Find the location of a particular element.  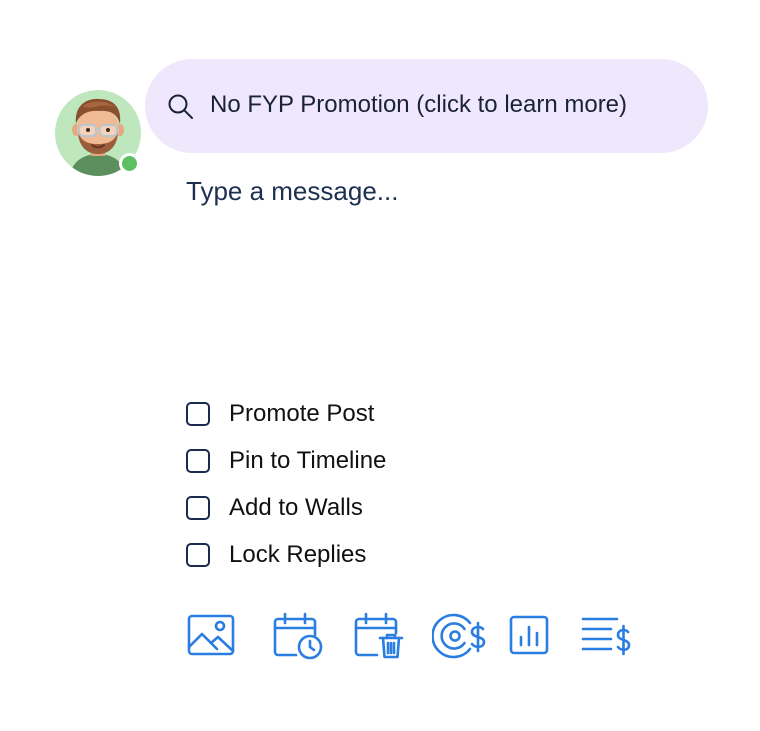

image-icon is located at coordinates (211, 635).